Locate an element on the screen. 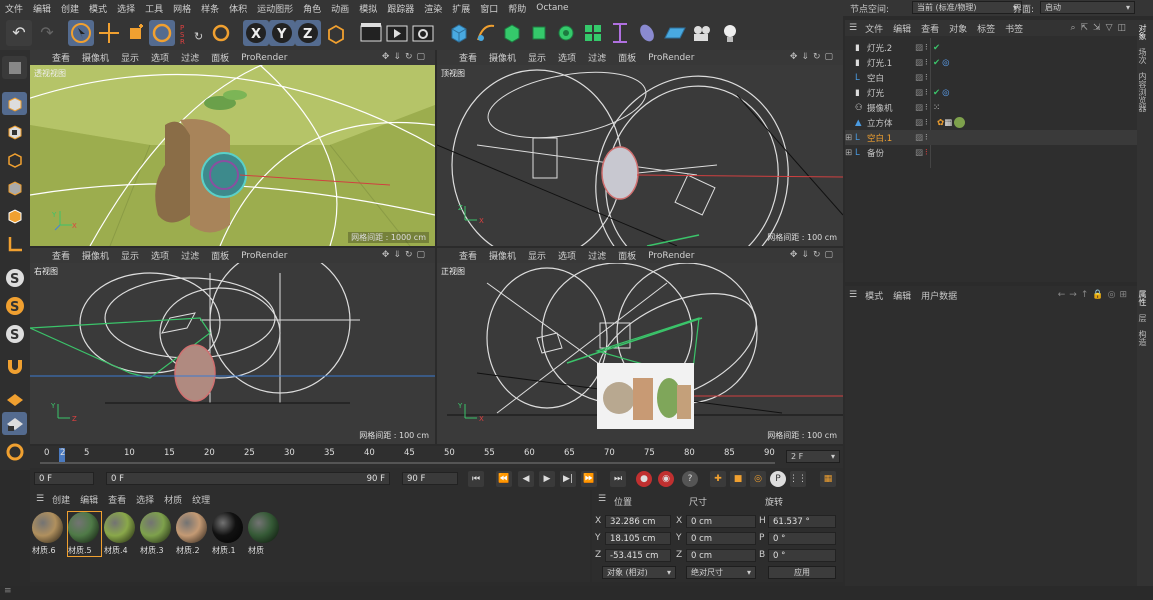  material-menu-edit: 编辑 is located at coordinates (89, 499).